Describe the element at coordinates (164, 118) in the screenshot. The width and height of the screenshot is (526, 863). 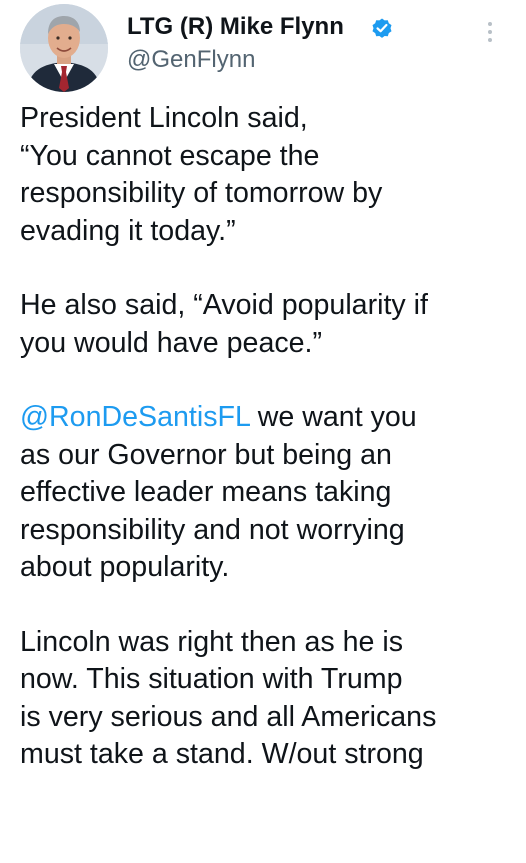
I see `tweet-line: President Lincoln said,` at that location.